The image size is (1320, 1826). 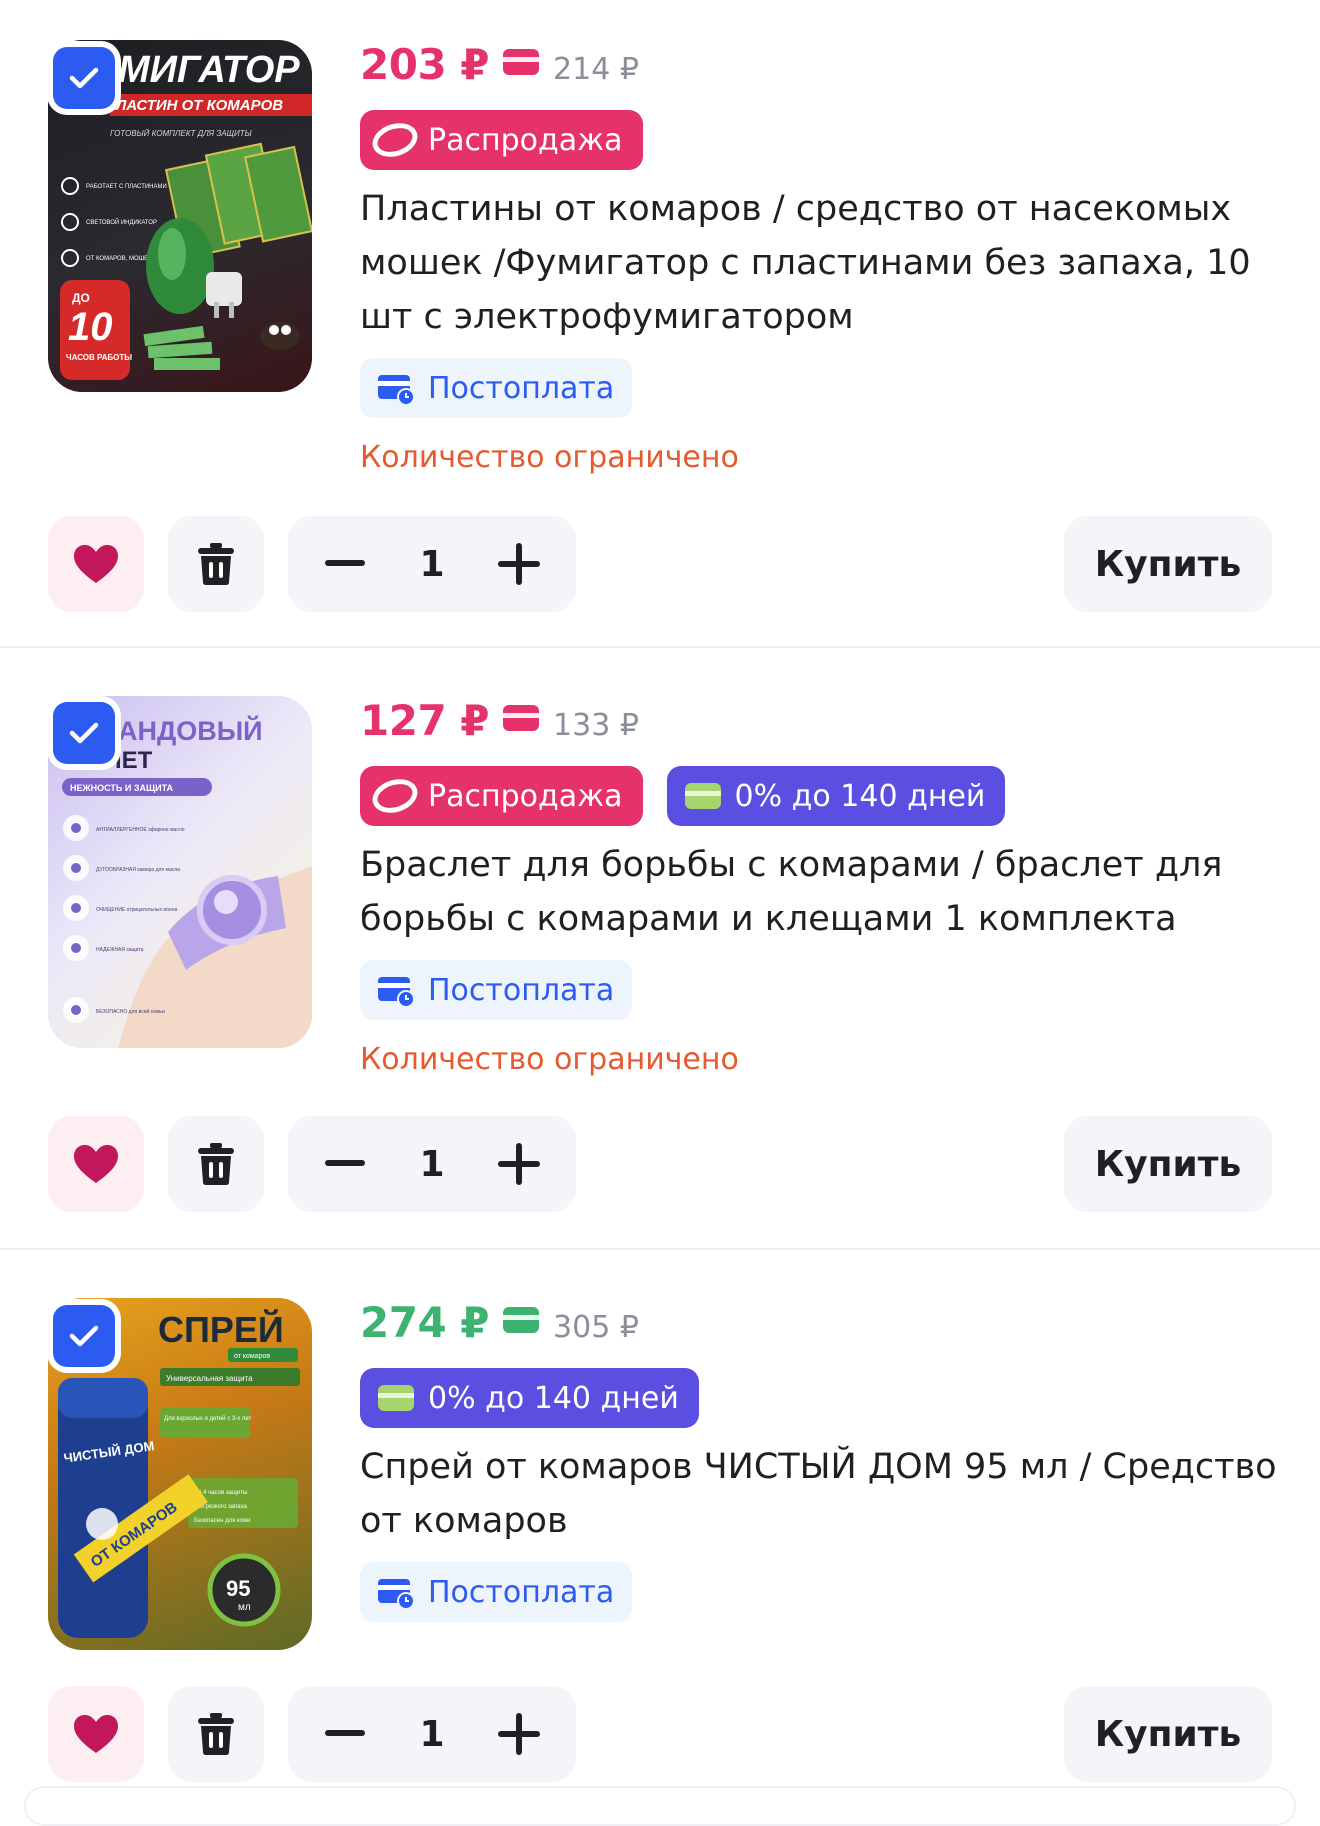 What do you see at coordinates (120, 950) in the screenshot?
I see `image-feature: НАДЕЖНАЯ защита` at bounding box center [120, 950].